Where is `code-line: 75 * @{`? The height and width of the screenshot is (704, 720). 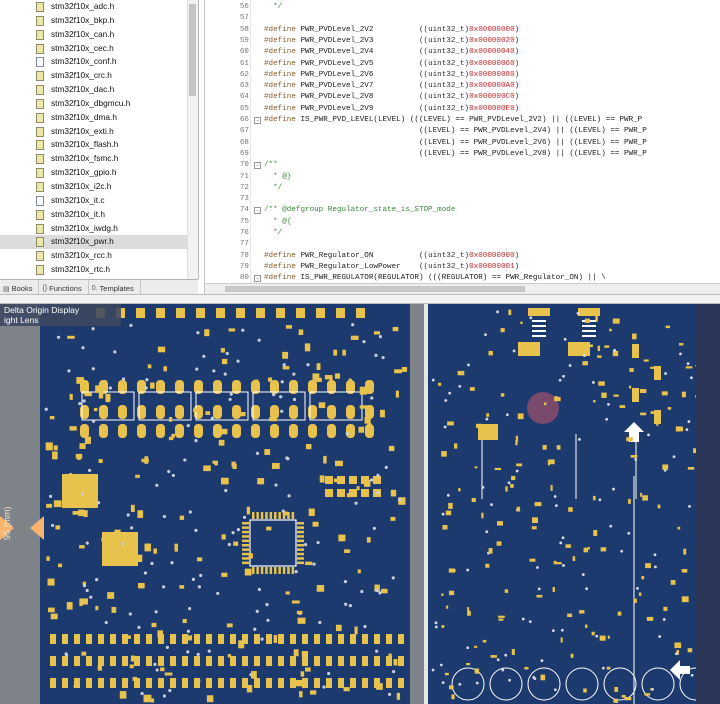
code-line: 75 * @{ is located at coordinates (462, 222).